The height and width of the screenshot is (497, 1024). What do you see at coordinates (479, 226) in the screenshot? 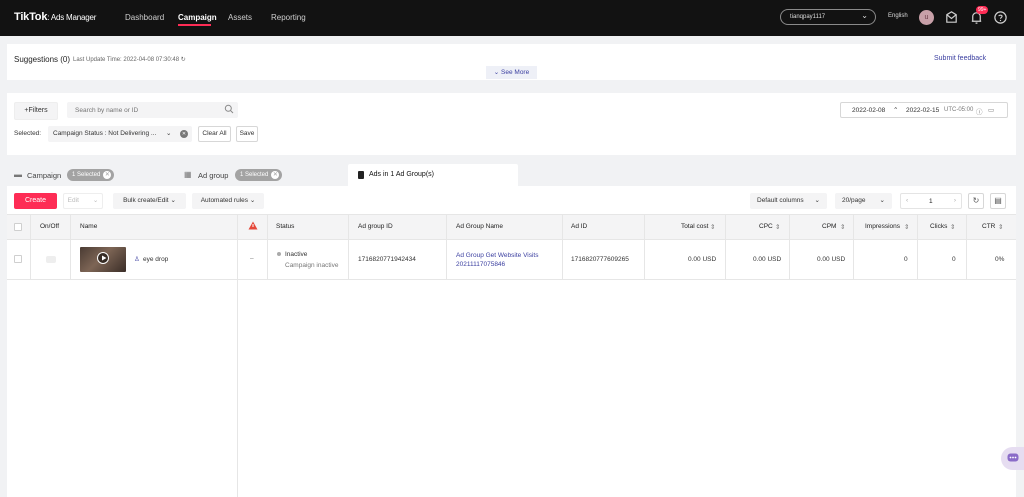
I see `col-ad-group-name: Ad Group Name` at bounding box center [479, 226].